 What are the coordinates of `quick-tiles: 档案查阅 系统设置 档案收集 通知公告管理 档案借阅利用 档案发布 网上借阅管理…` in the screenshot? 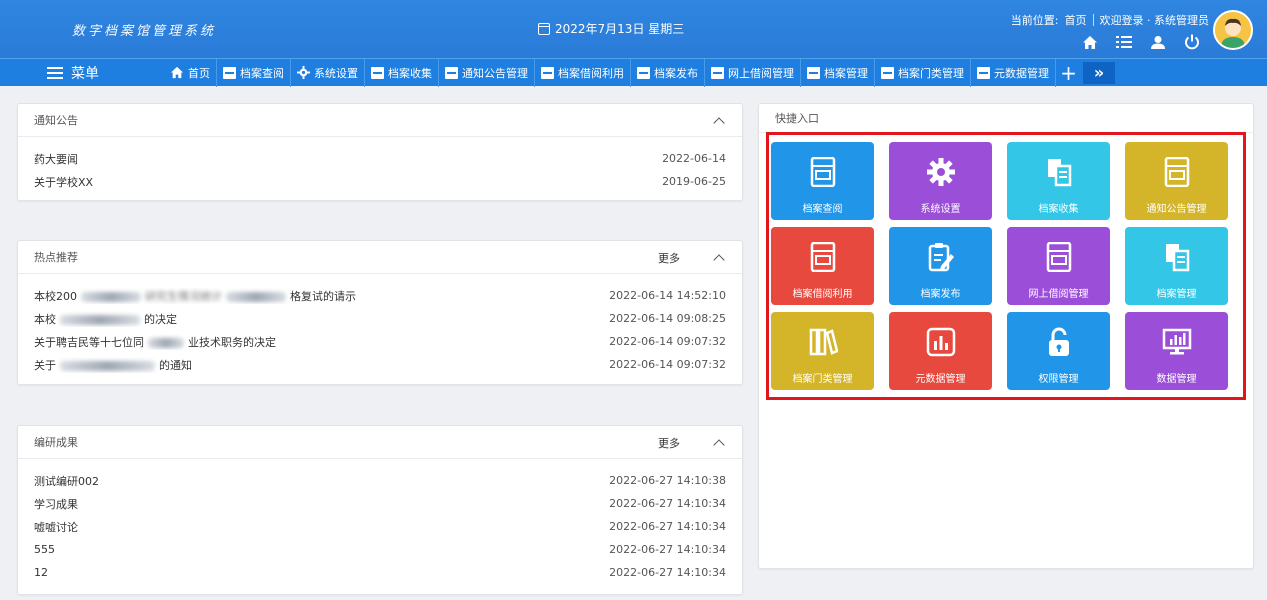 It's located at (999, 266).